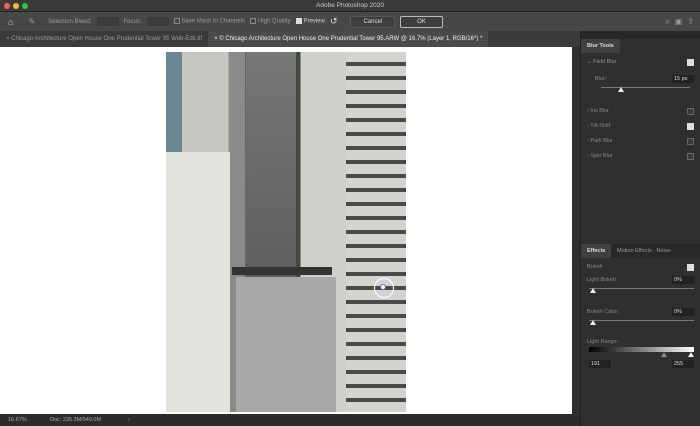  I want to click on maximize-window-button, so click(25, 6).